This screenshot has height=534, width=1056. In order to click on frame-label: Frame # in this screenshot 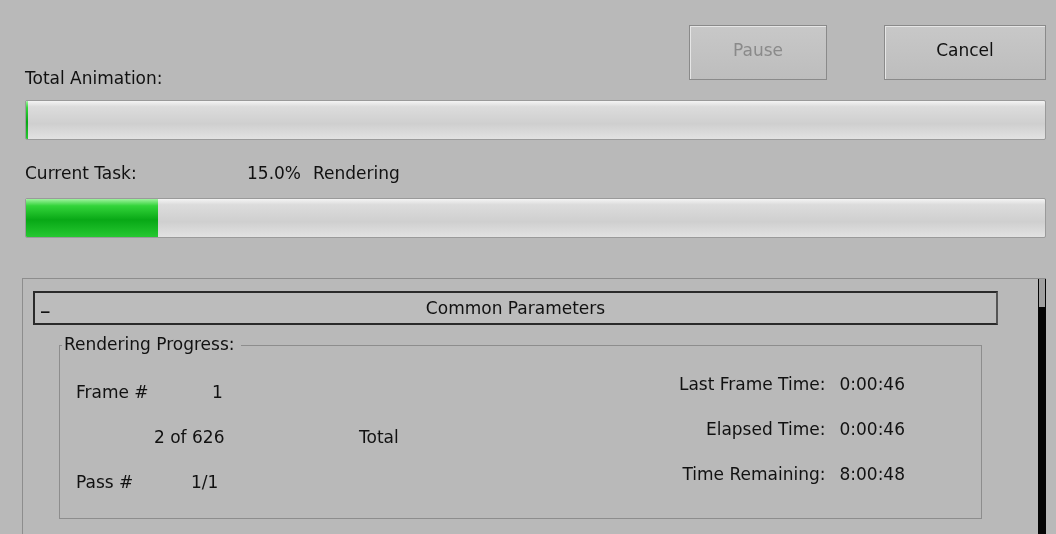, I will do `click(113, 391)`.